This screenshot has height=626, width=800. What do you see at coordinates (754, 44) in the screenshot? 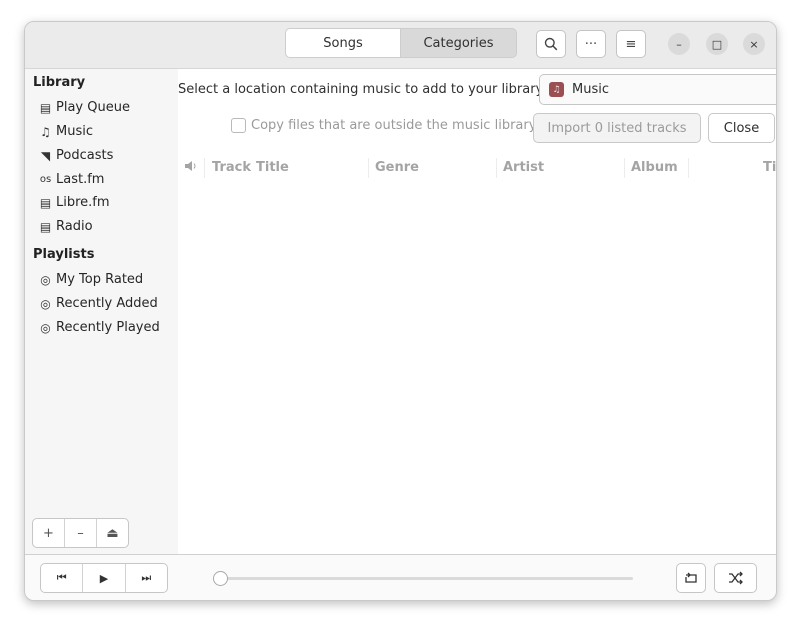
I see `close-window-button: ×` at bounding box center [754, 44].